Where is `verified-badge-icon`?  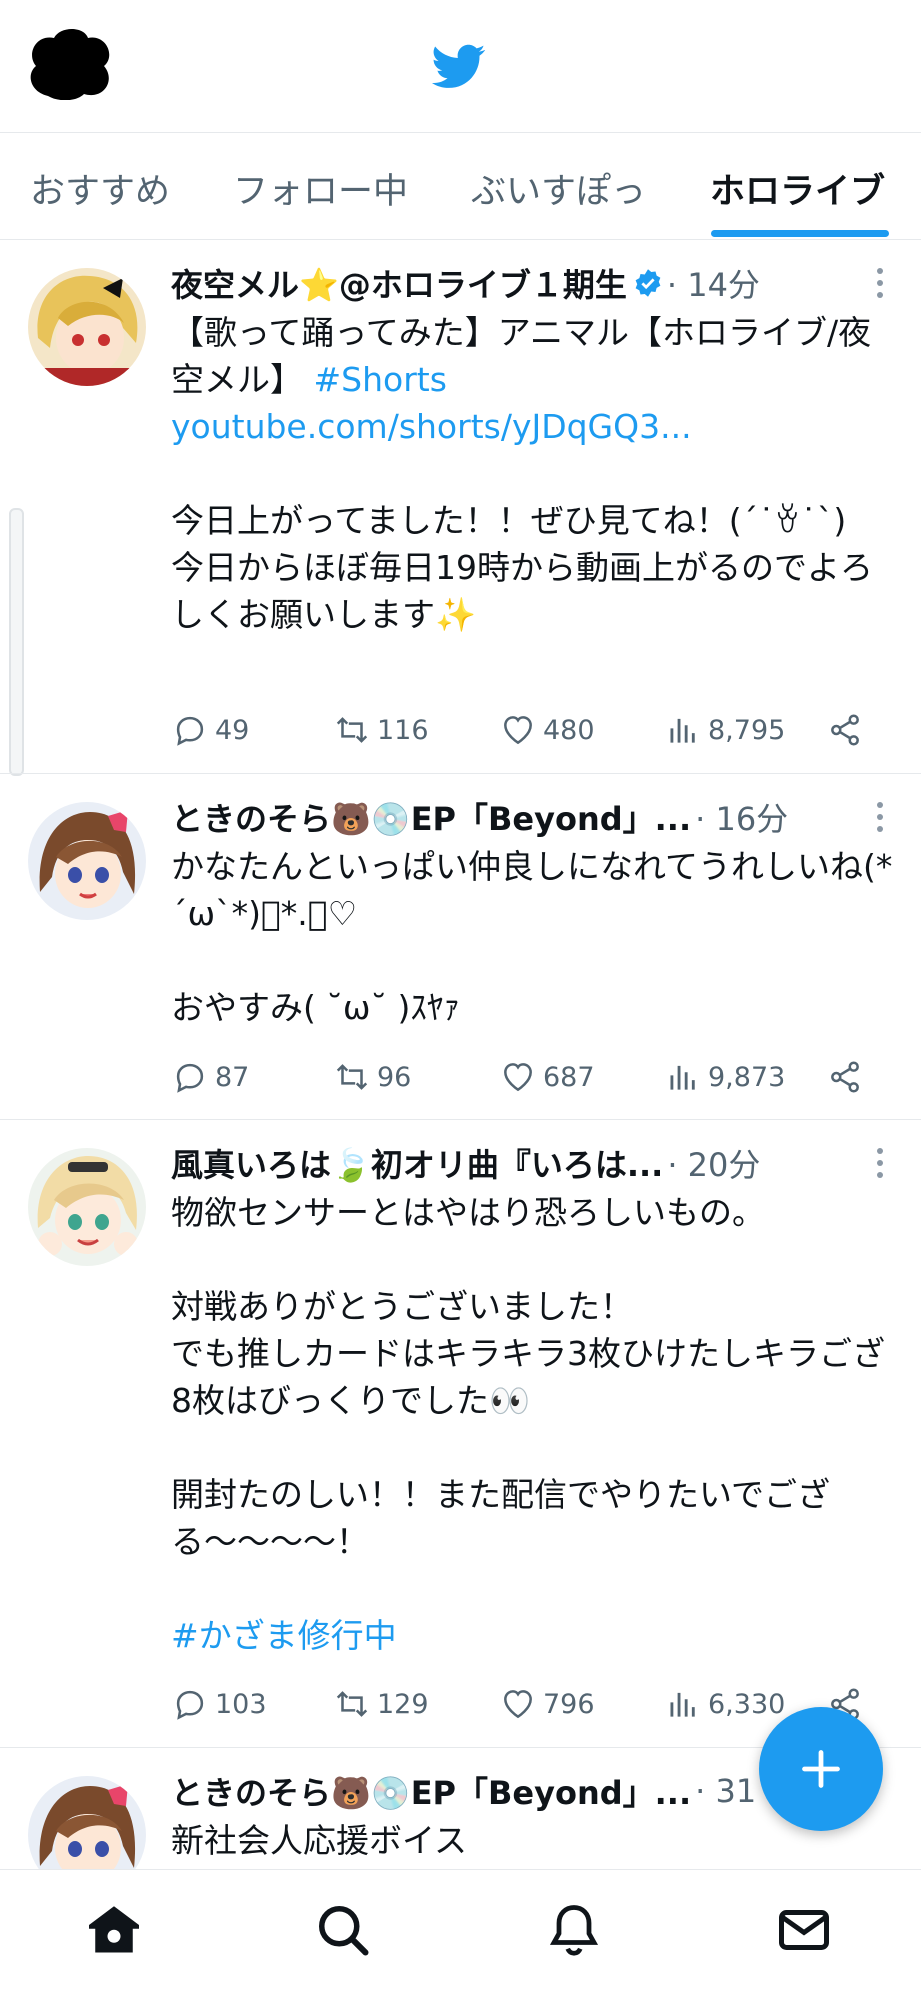 verified-badge-icon is located at coordinates (648, 283).